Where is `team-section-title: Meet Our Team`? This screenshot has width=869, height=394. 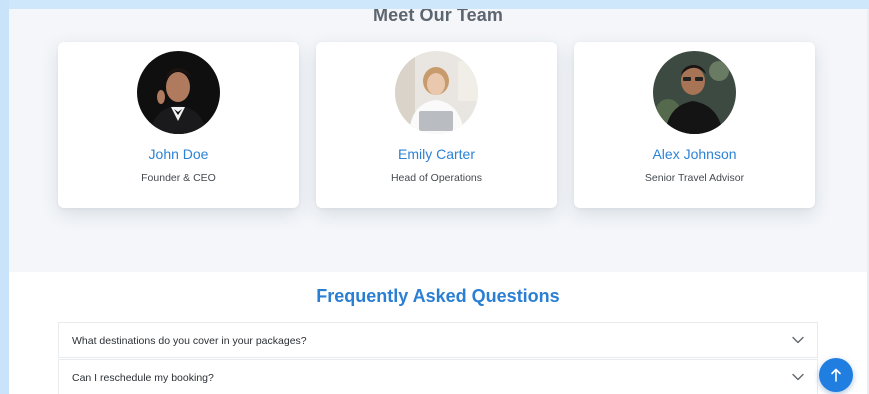 team-section-title: Meet Our Team is located at coordinates (438, 17).